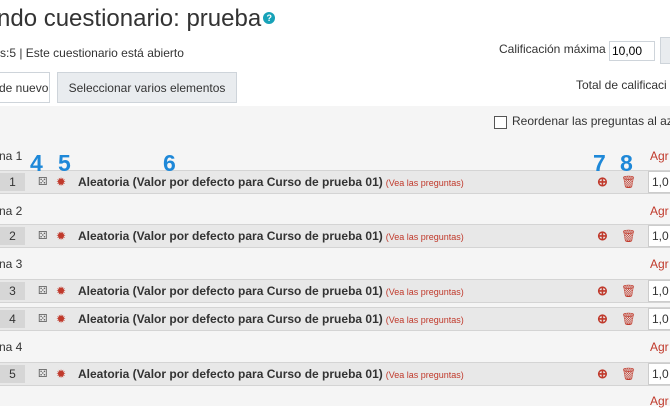  Describe the element at coordinates (11, 156) in the screenshot. I see `page-label: na 1` at that location.